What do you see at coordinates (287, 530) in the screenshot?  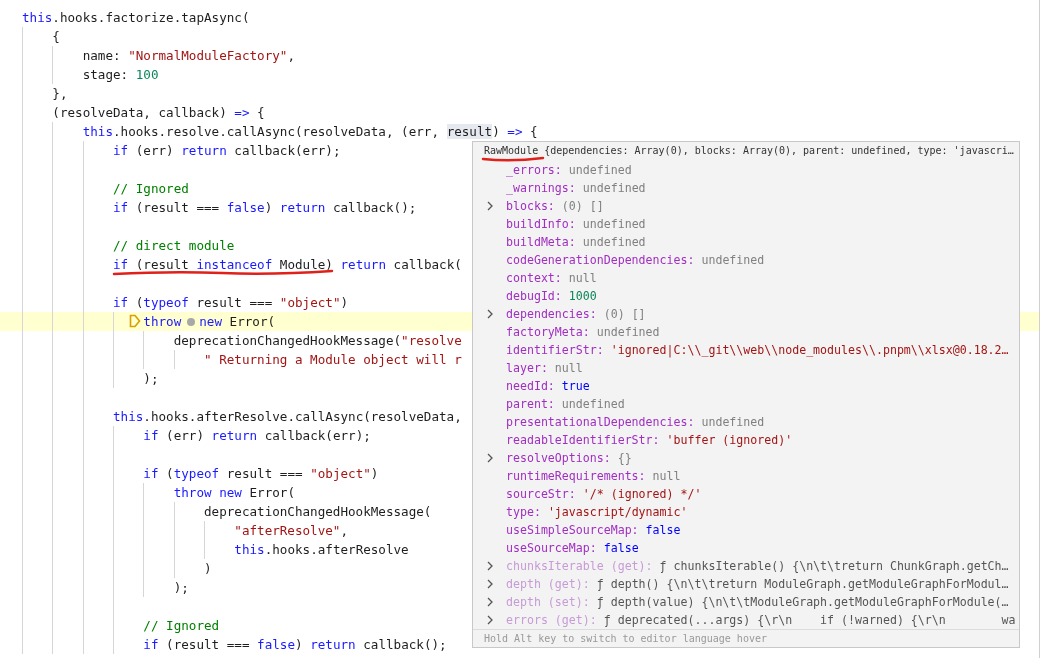 I see `string-literal: "afterResolve"` at bounding box center [287, 530].